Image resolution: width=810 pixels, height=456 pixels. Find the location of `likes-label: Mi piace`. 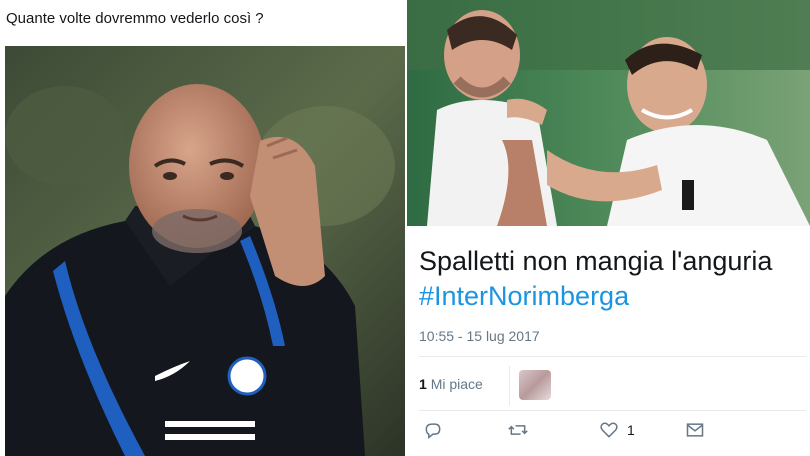

likes-label: Mi piace is located at coordinates (456, 384).